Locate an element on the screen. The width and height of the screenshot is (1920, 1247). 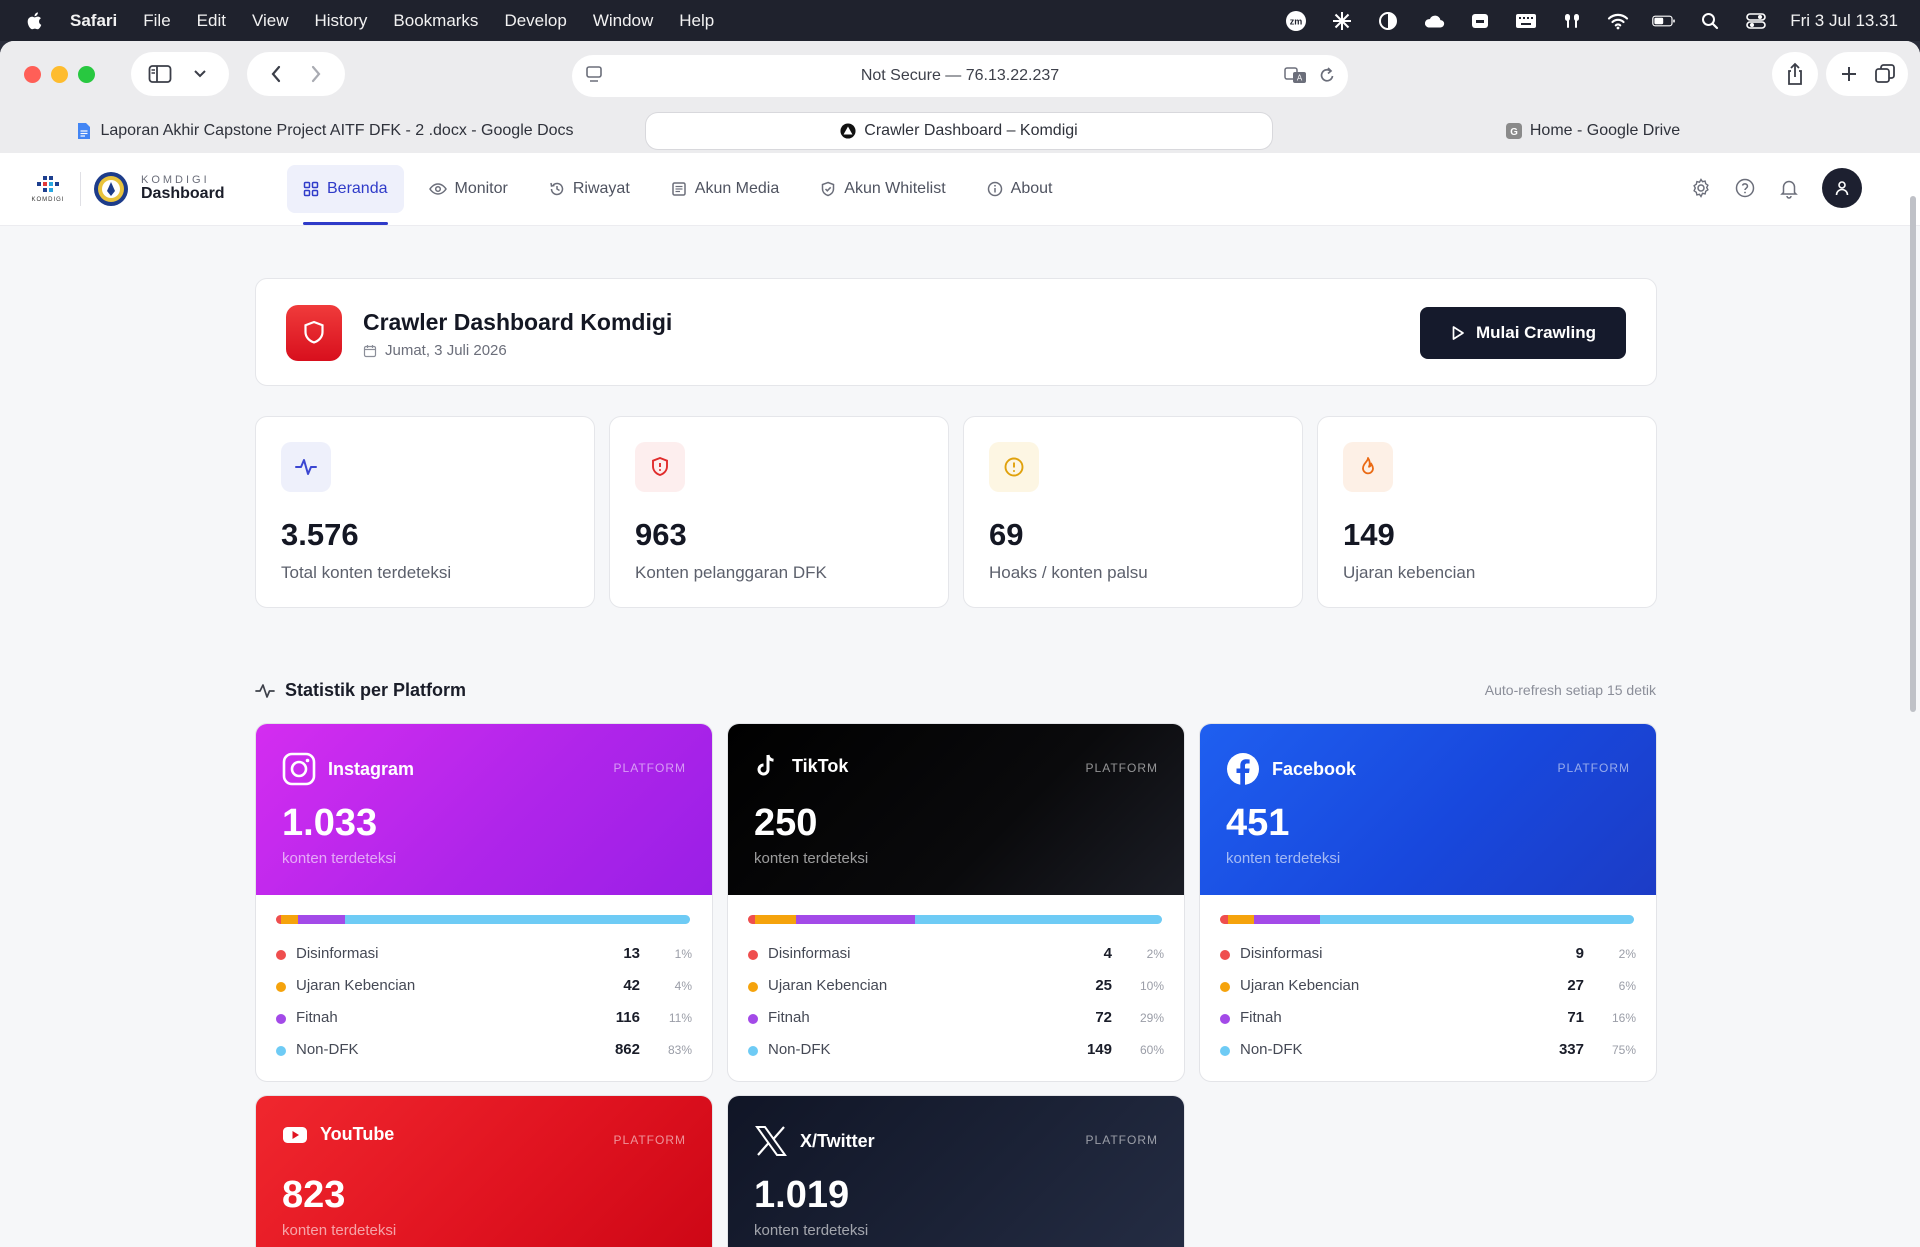
shield-logo-icon is located at coordinates (314, 333).